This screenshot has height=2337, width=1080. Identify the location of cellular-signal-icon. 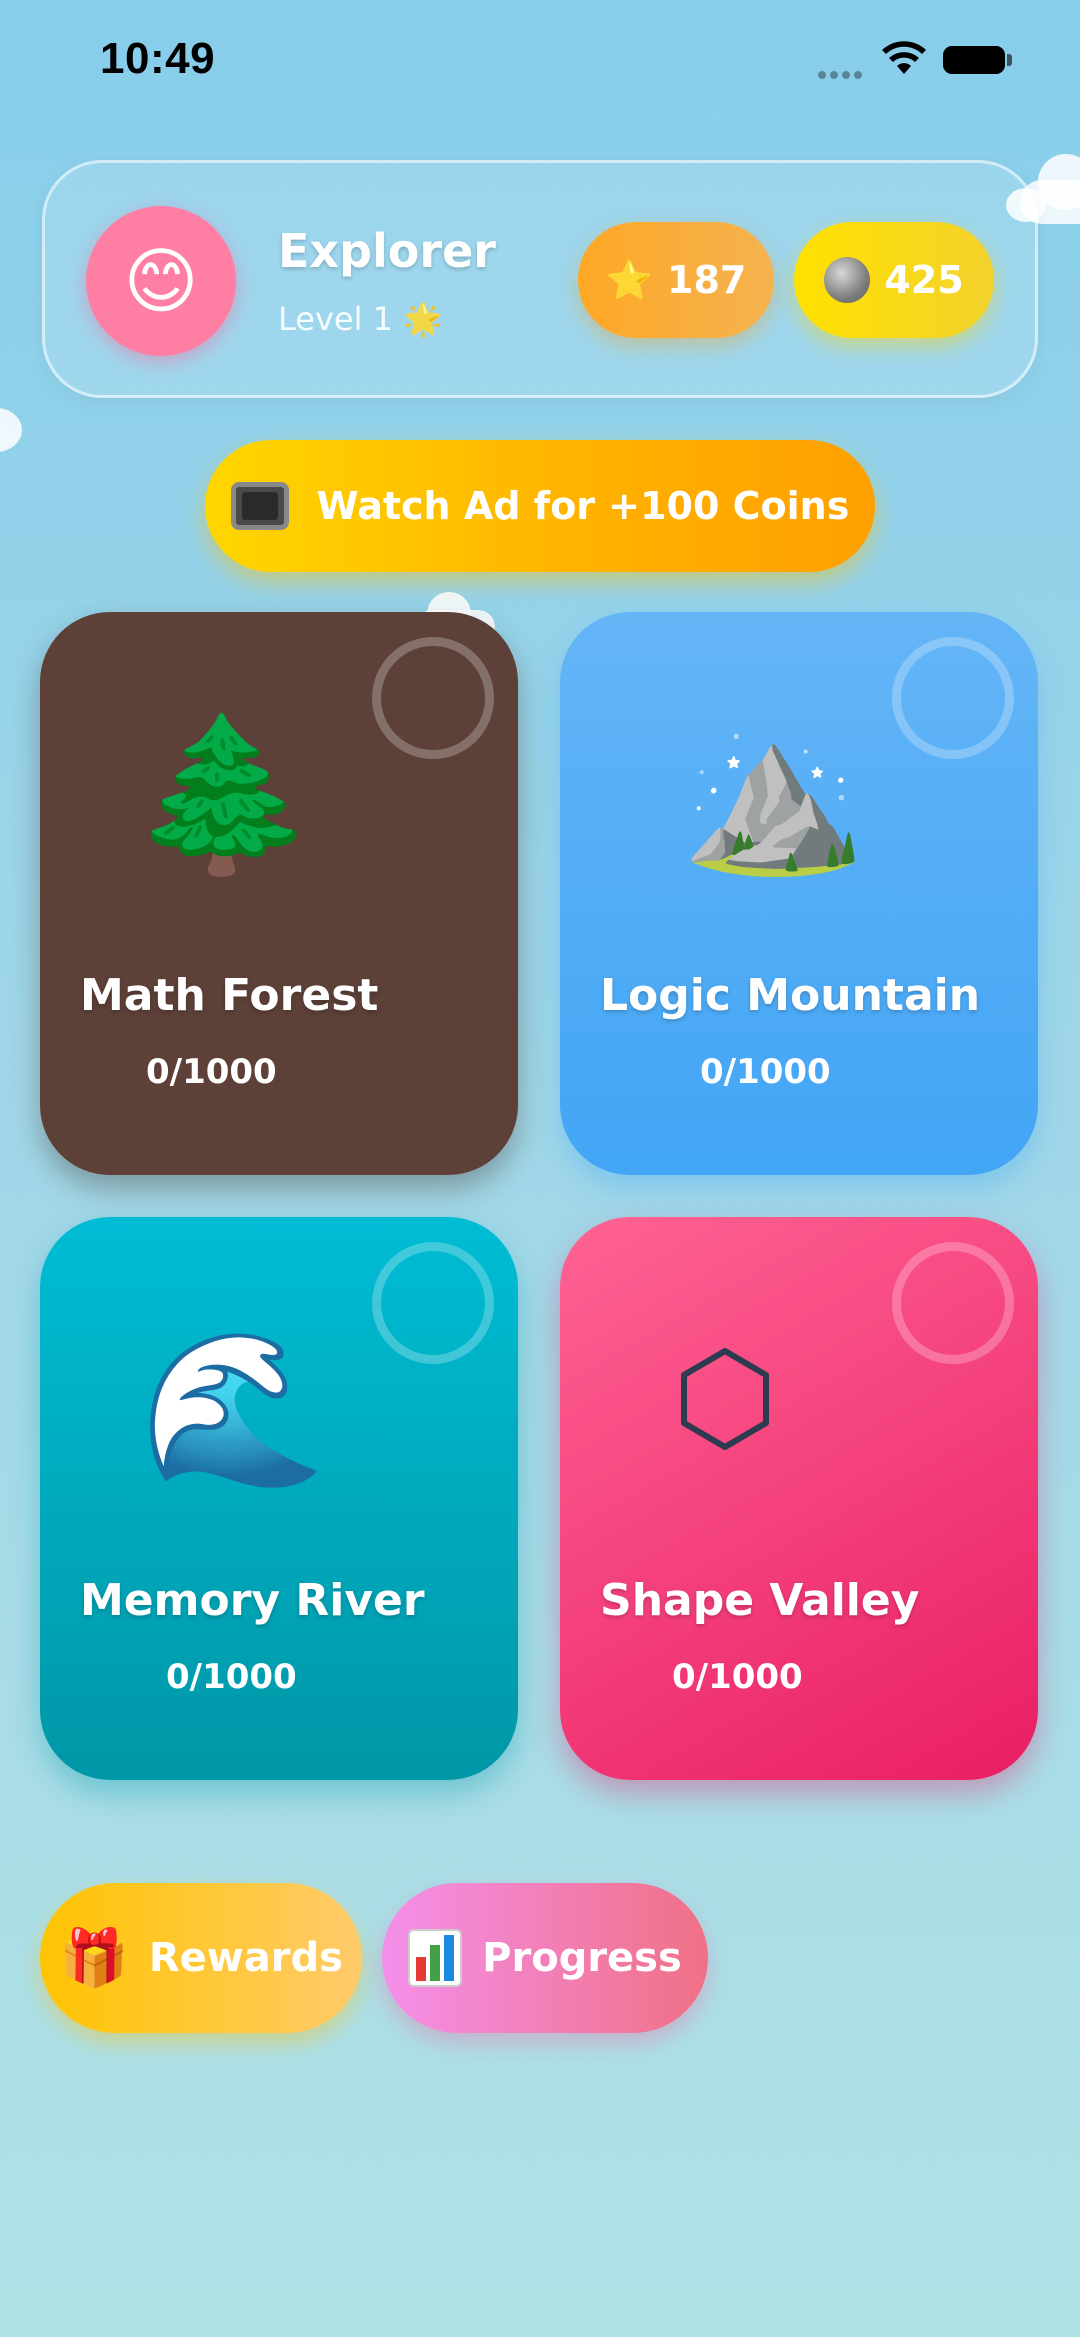
(844, 71).